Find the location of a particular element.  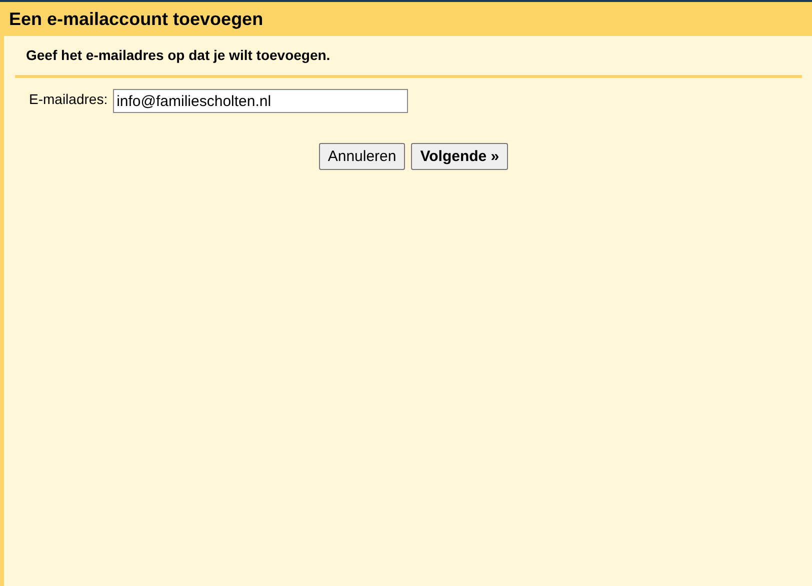

next-button: Volgende » is located at coordinates (459, 156).